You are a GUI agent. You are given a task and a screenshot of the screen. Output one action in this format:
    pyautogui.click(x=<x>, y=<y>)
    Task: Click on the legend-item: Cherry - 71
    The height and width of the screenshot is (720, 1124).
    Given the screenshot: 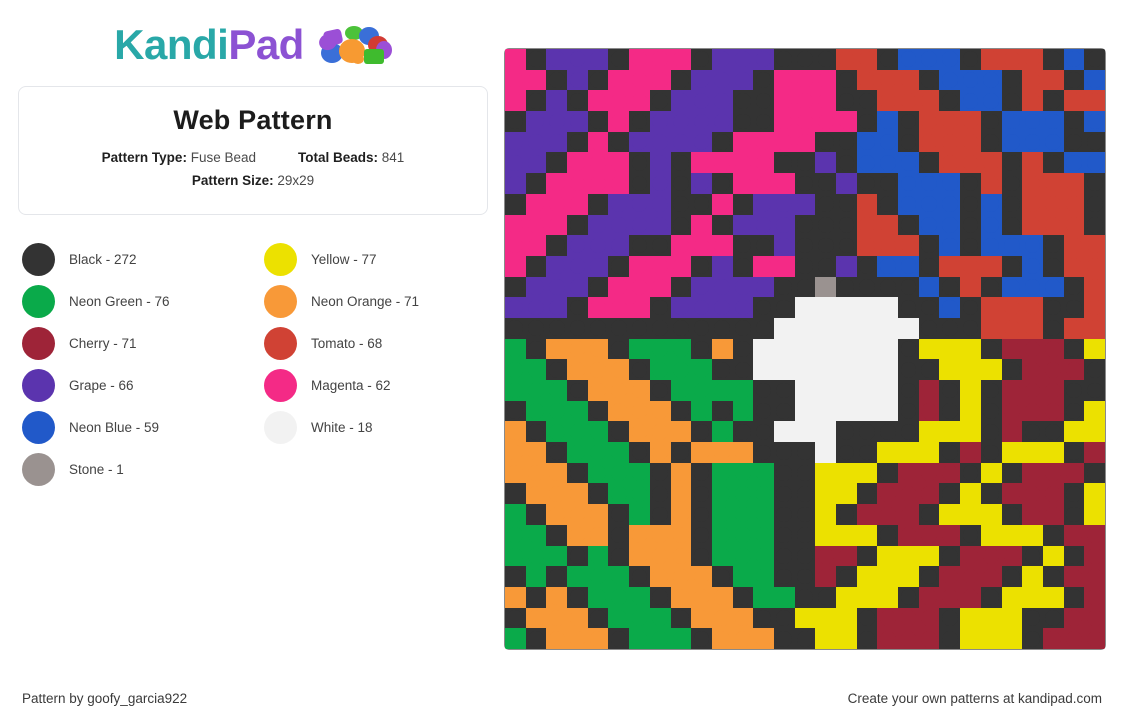 What is the action you would take?
    pyautogui.click(x=134, y=343)
    